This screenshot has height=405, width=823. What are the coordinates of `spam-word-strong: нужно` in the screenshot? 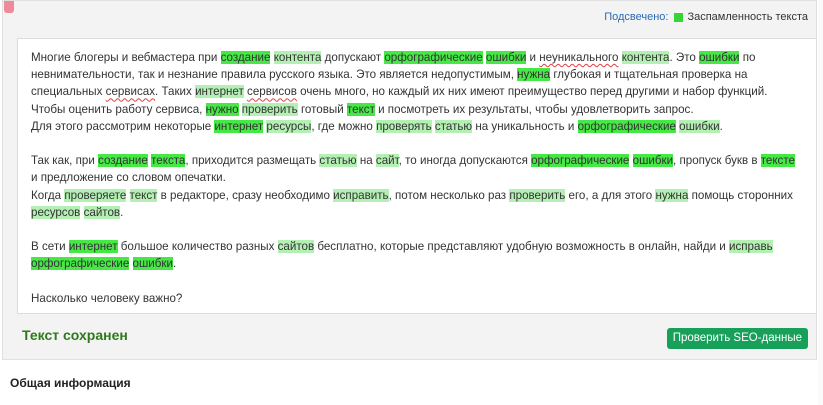 It's located at (222, 109).